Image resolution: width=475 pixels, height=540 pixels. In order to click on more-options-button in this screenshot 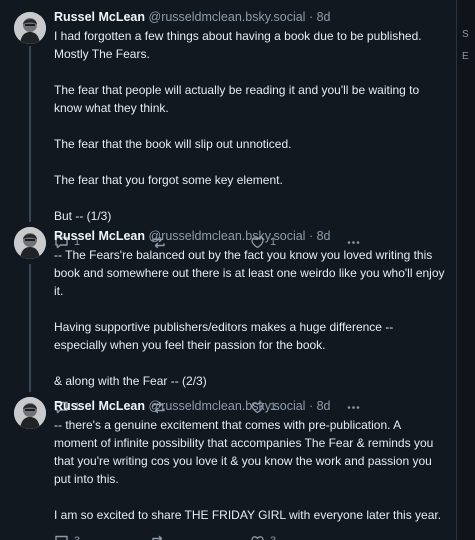, I will do `click(353, 536)`.